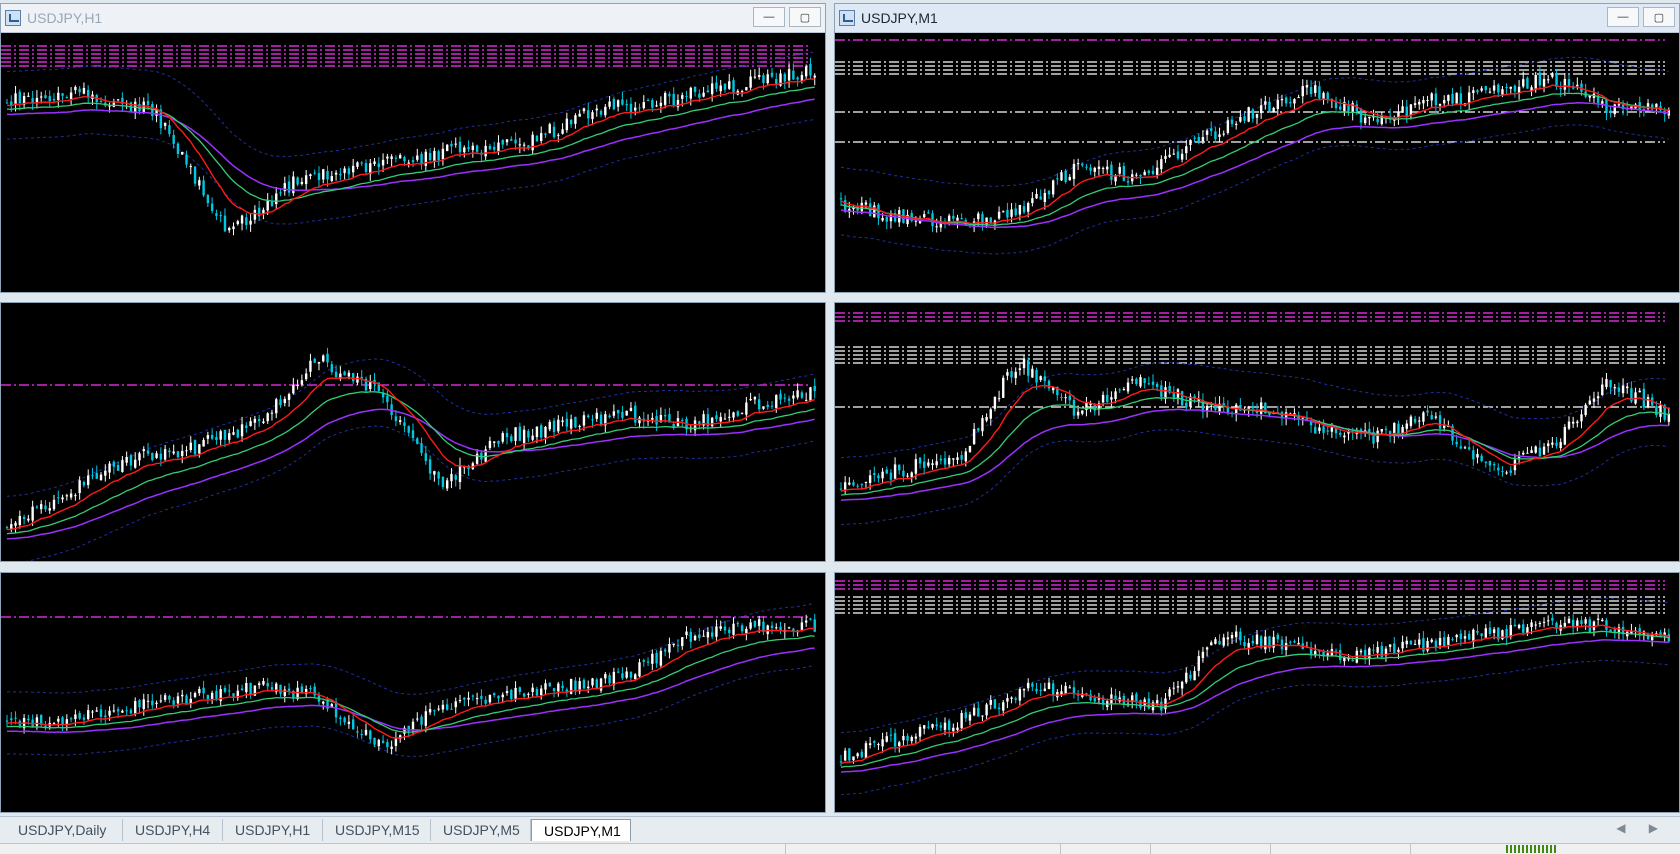 The height and width of the screenshot is (854, 1680). Describe the element at coordinates (1254, 699) in the screenshot. I see `ma-mid-line` at that location.